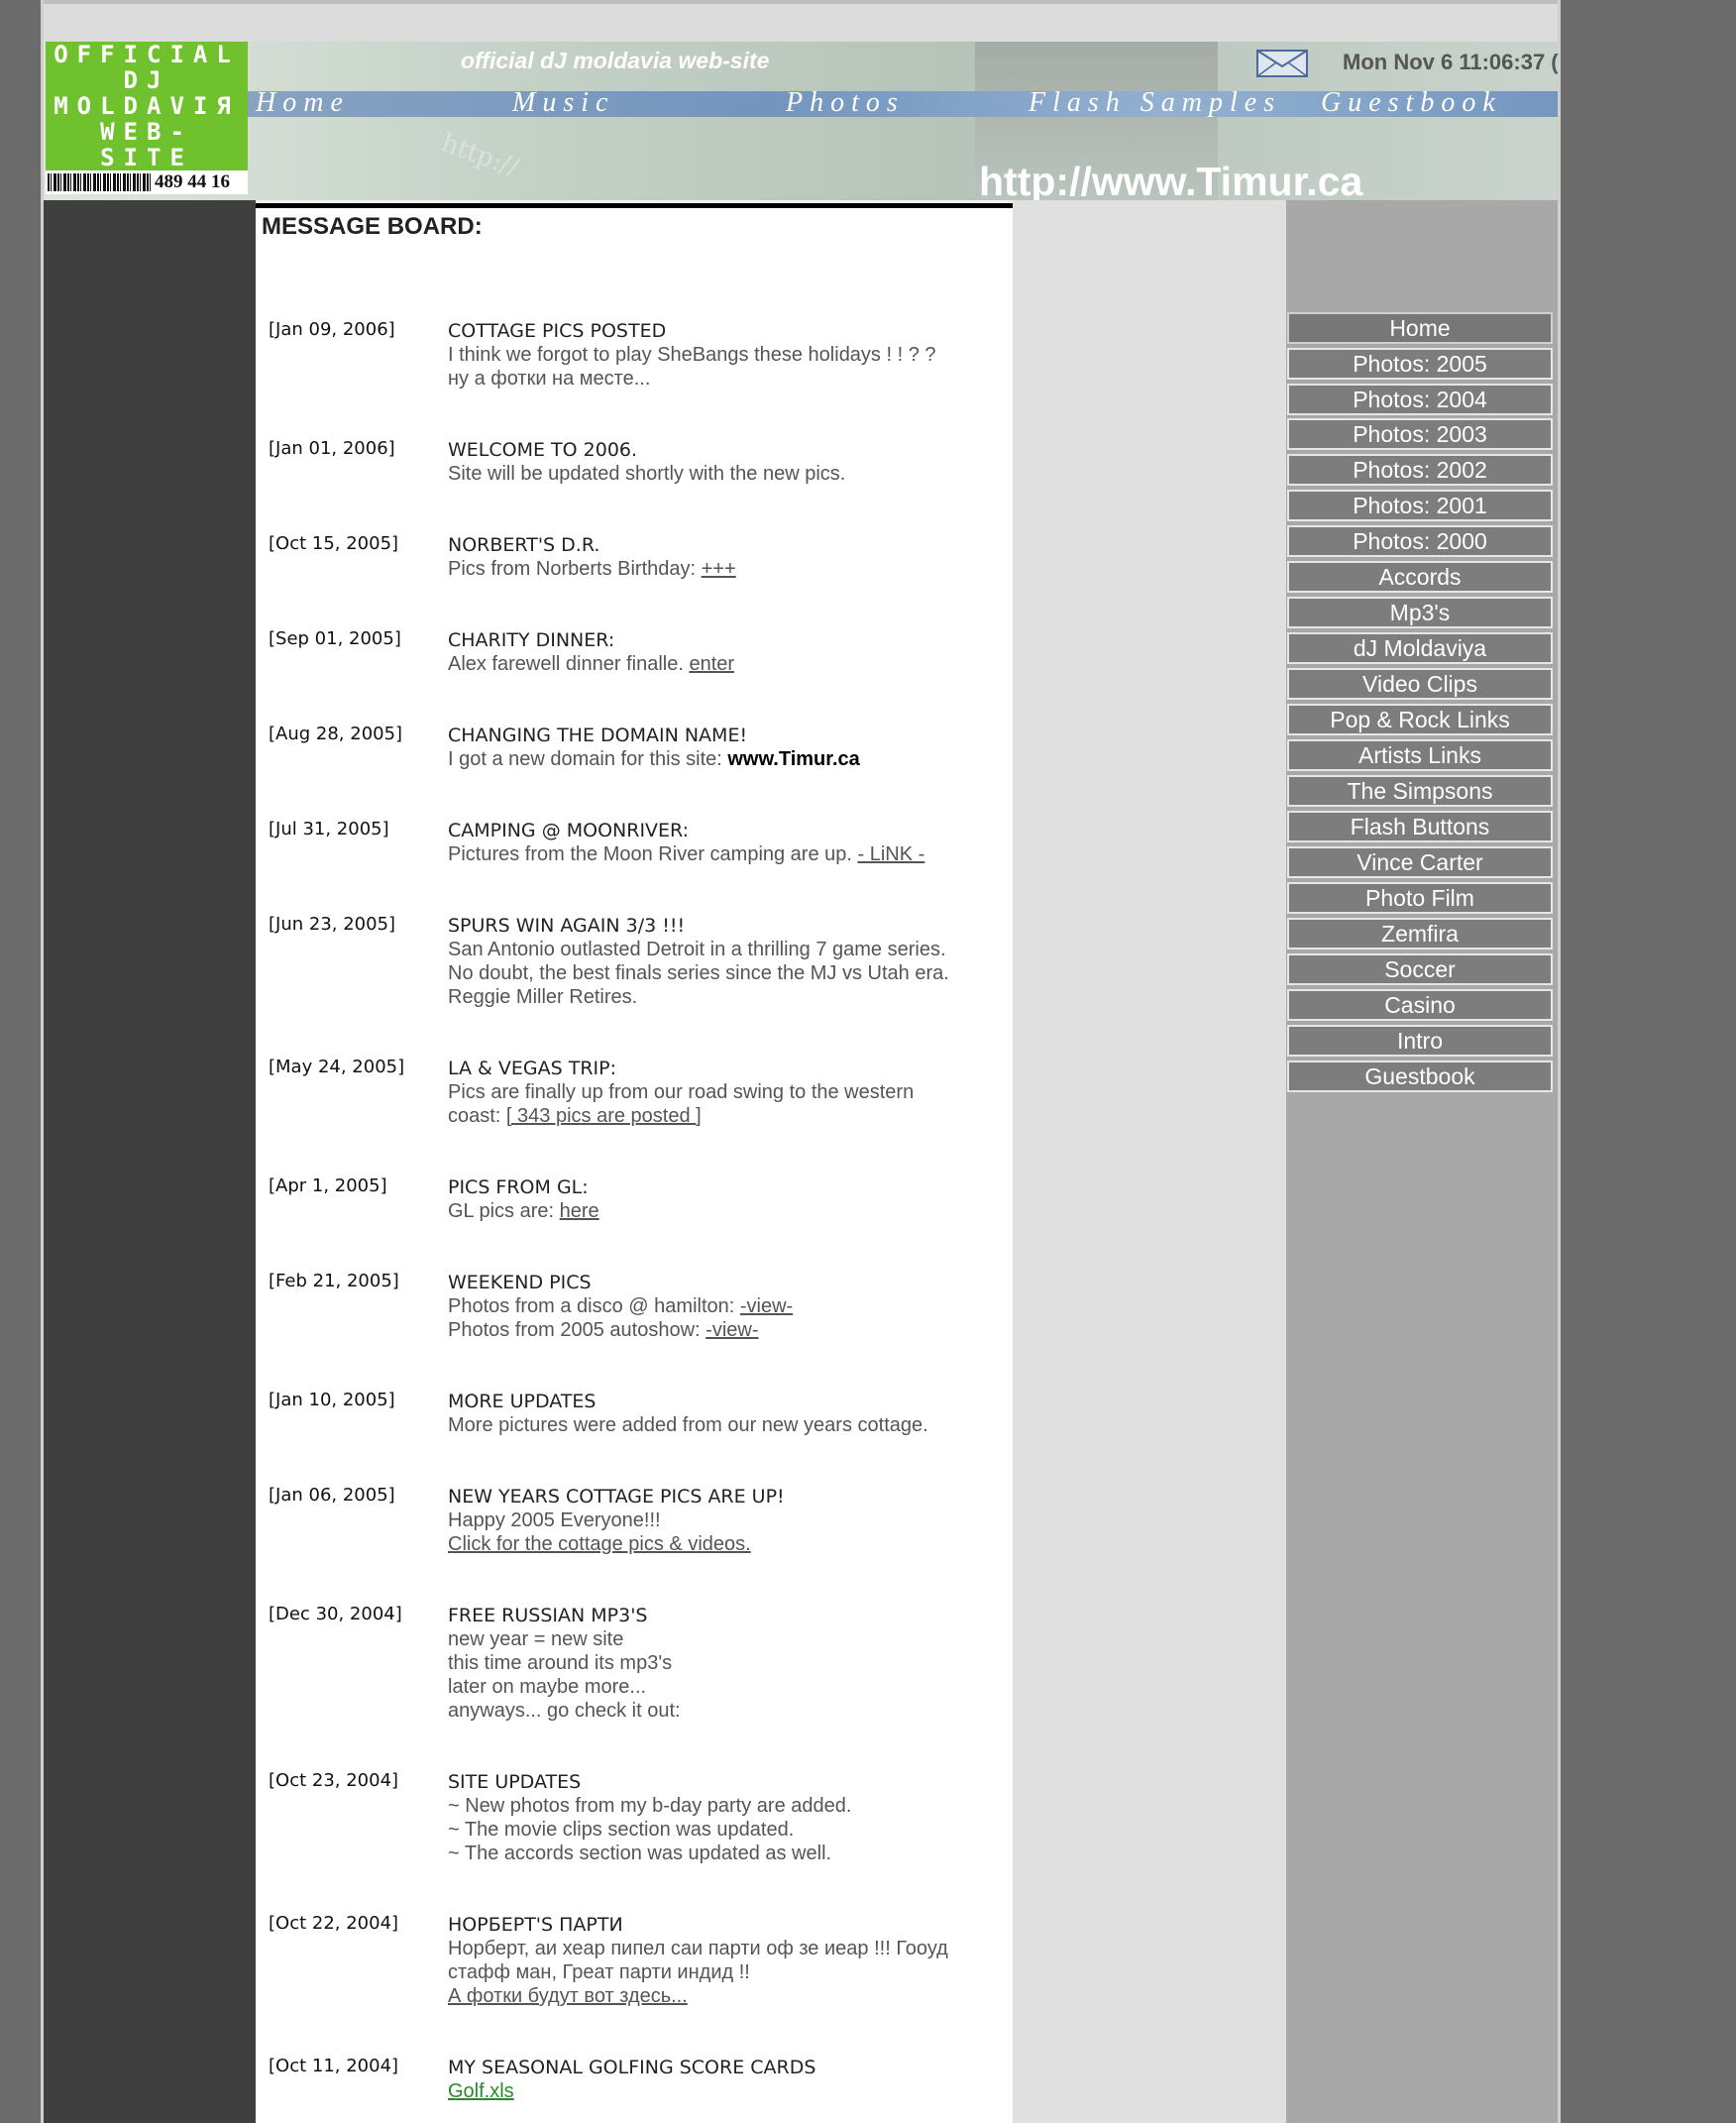 This screenshot has width=1736, height=2123. Describe the element at coordinates (334, 1780) in the screenshot. I see `entry-date: [Oct 23, 2004]` at that location.